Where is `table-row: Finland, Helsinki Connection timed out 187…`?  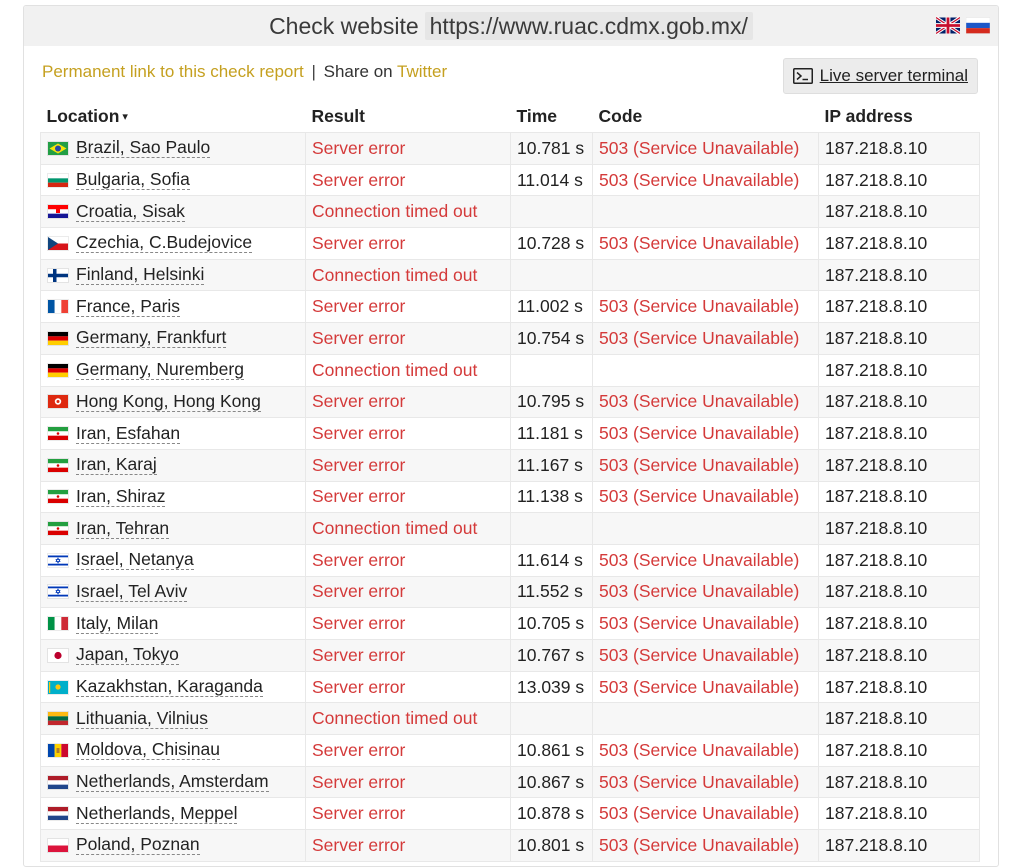
table-row: Finland, Helsinki Connection timed out 187… is located at coordinates (510, 275).